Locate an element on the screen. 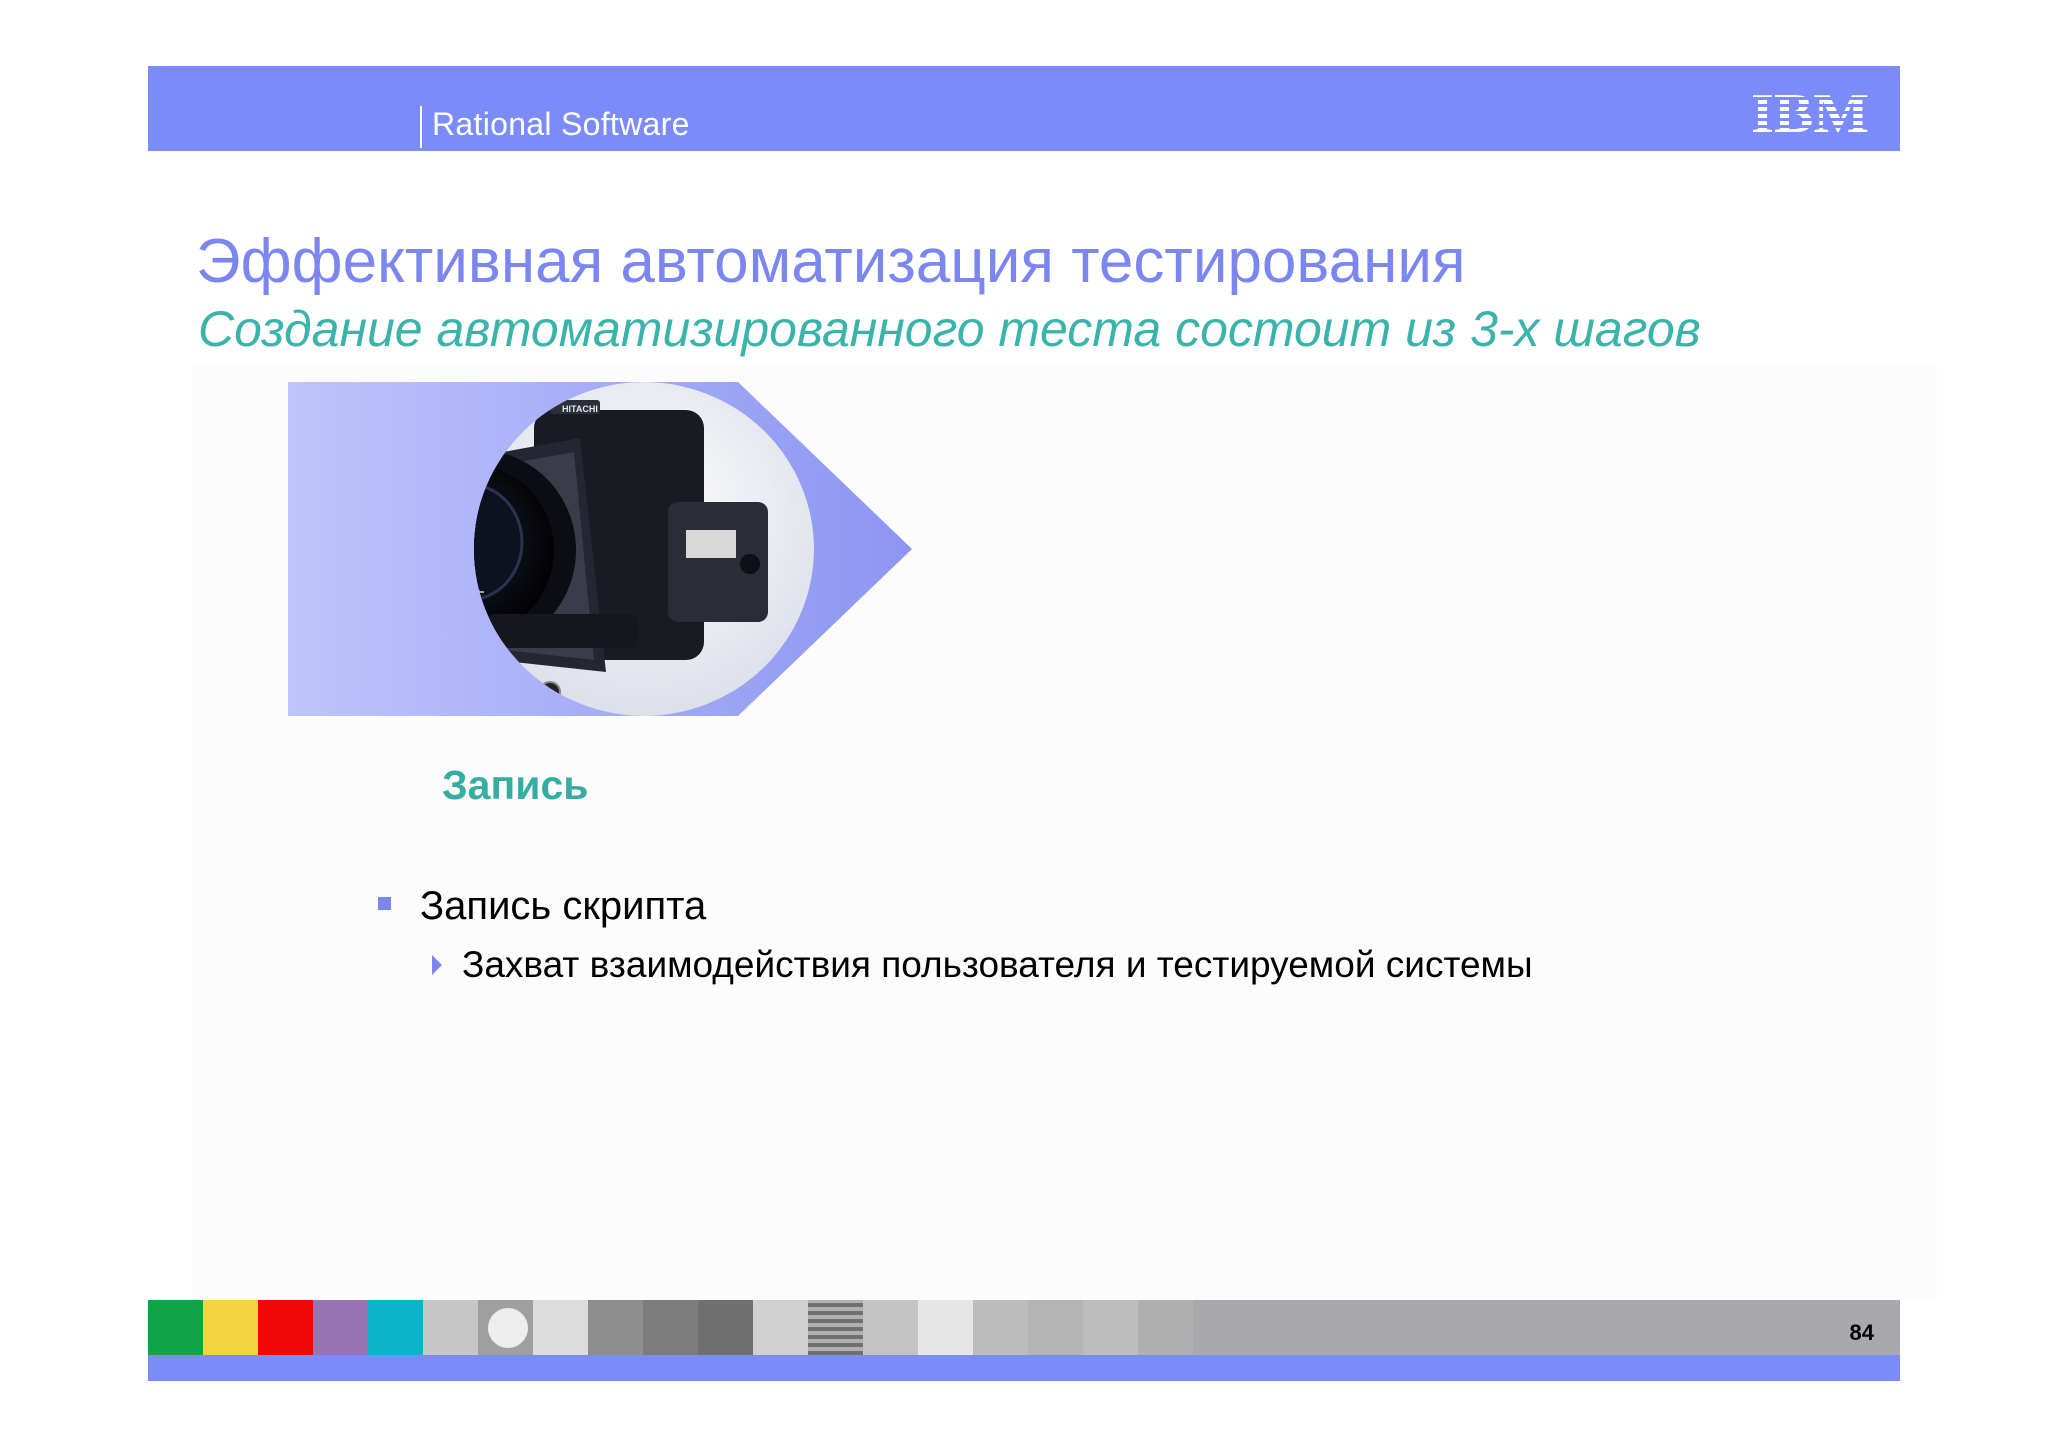 The height and width of the screenshot is (1448, 2048). footer-strip: 84 is located at coordinates (1024, 1327).